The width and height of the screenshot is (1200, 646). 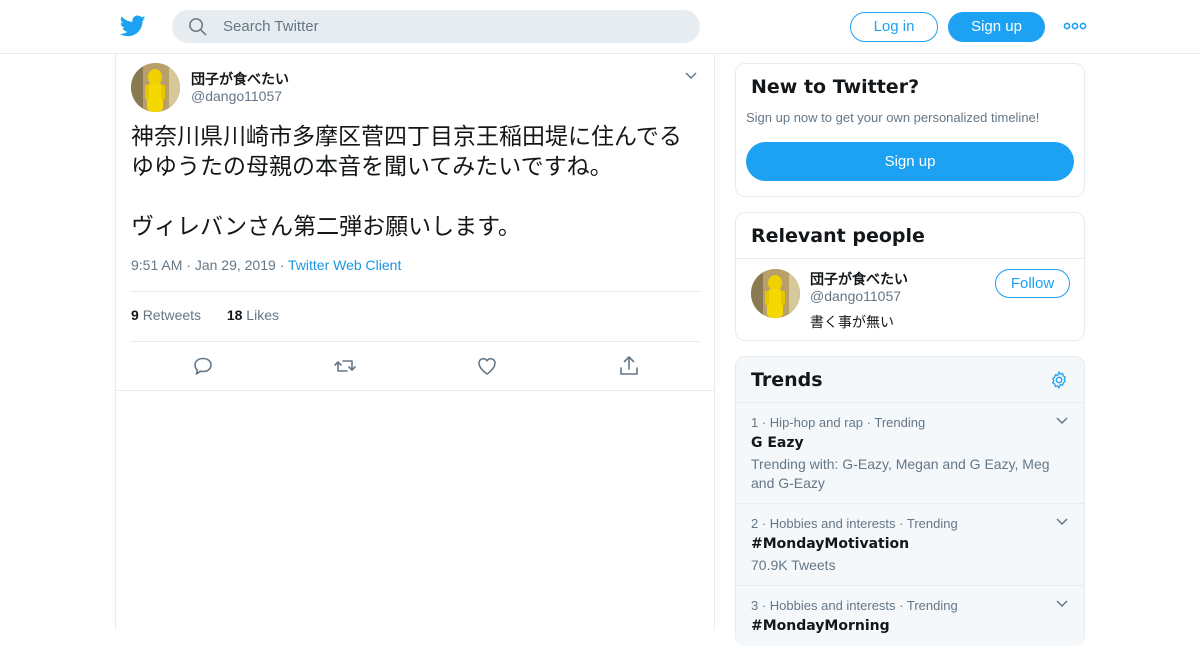 I want to click on gear-icon, so click(x=1059, y=380).